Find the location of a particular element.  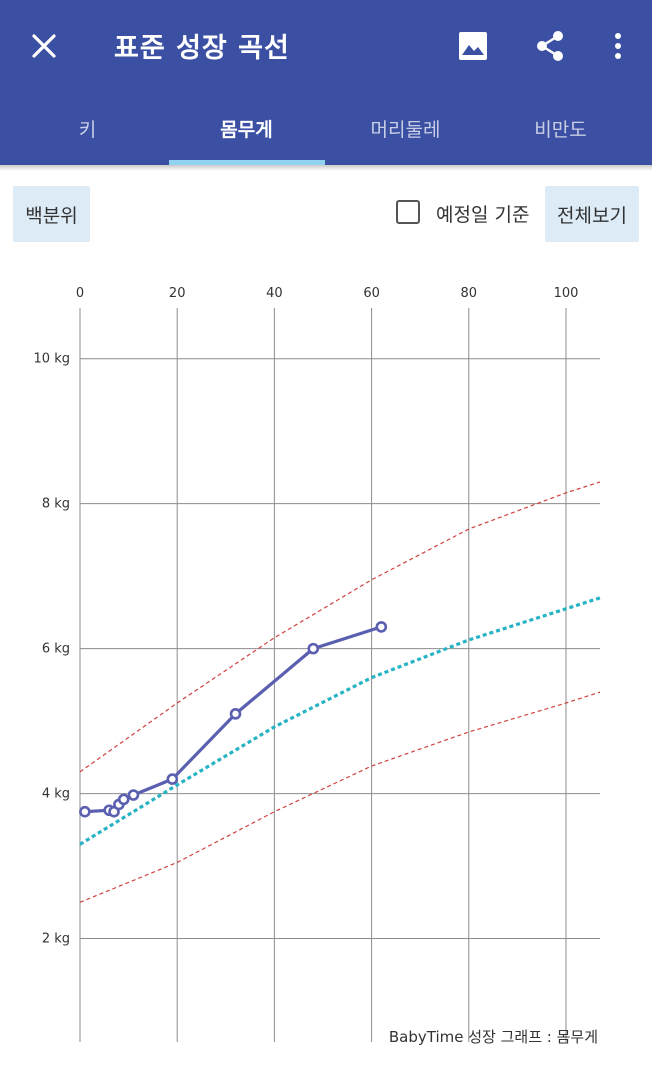

x-tick-label: 60 is located at coordinates (371, 293).